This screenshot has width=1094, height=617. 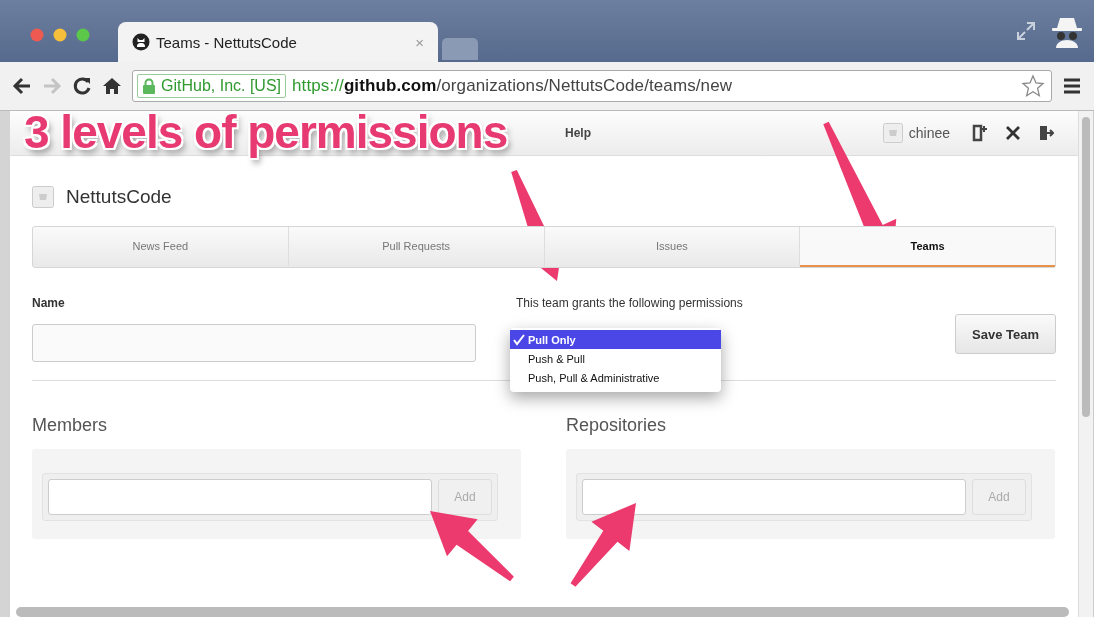 I want to click on dropdown-option: Push, Pull & Administrative, so click(x=615, y=377).